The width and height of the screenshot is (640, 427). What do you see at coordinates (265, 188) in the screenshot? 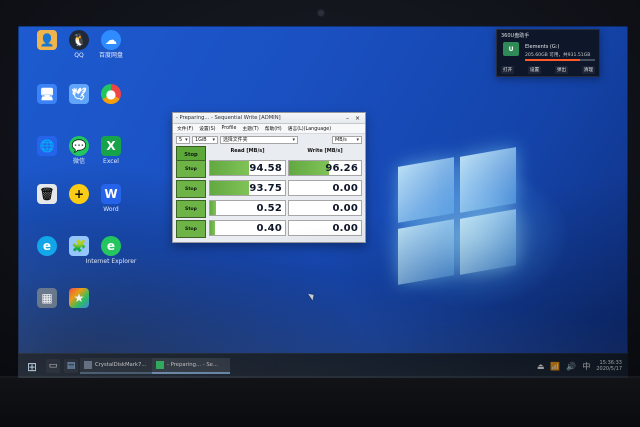
I see `read-result-value: 93.75` at bounding box center [265, 188].